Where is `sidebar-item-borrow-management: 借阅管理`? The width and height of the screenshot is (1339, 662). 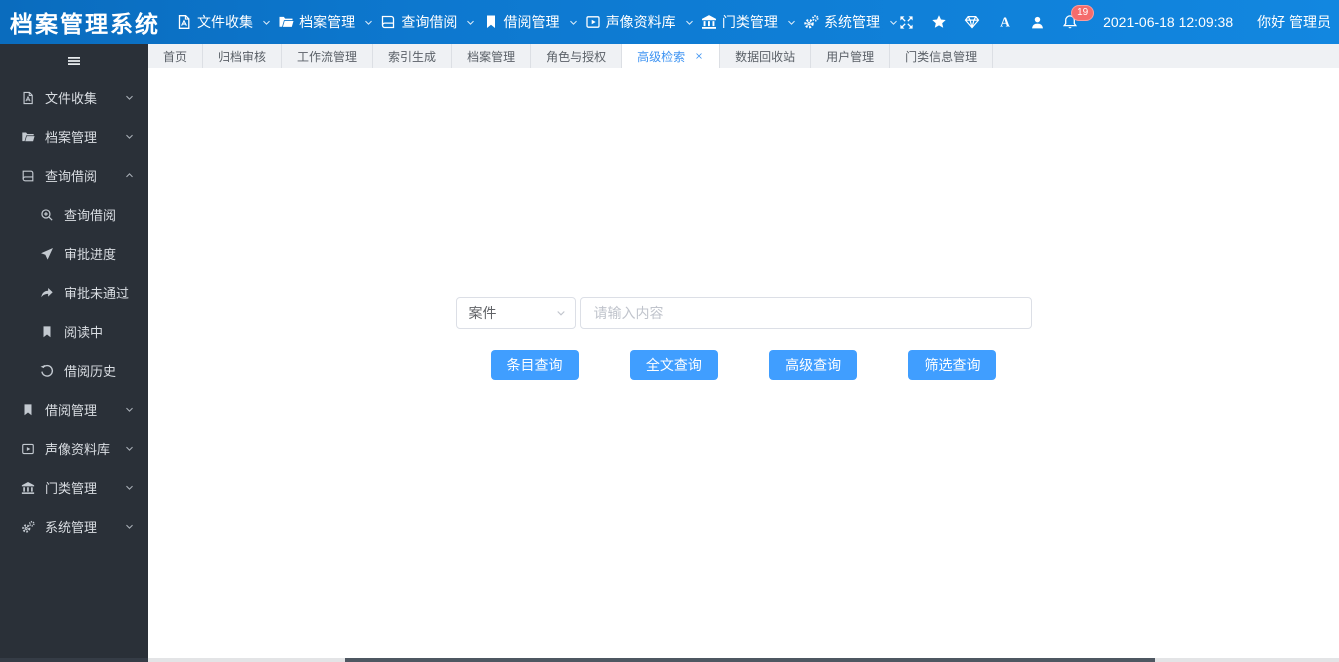 sidebar-item-borrow-management: 借阅管理 is located at coordinates (74, 409).